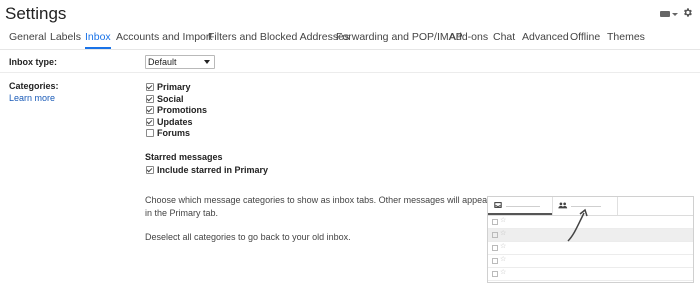 Image resolution: width=700 pixels, height=288 pixels. Describe the element at coordinates (175, 122) in the screenshot. I see `category-label-updates: Updates` at that location.